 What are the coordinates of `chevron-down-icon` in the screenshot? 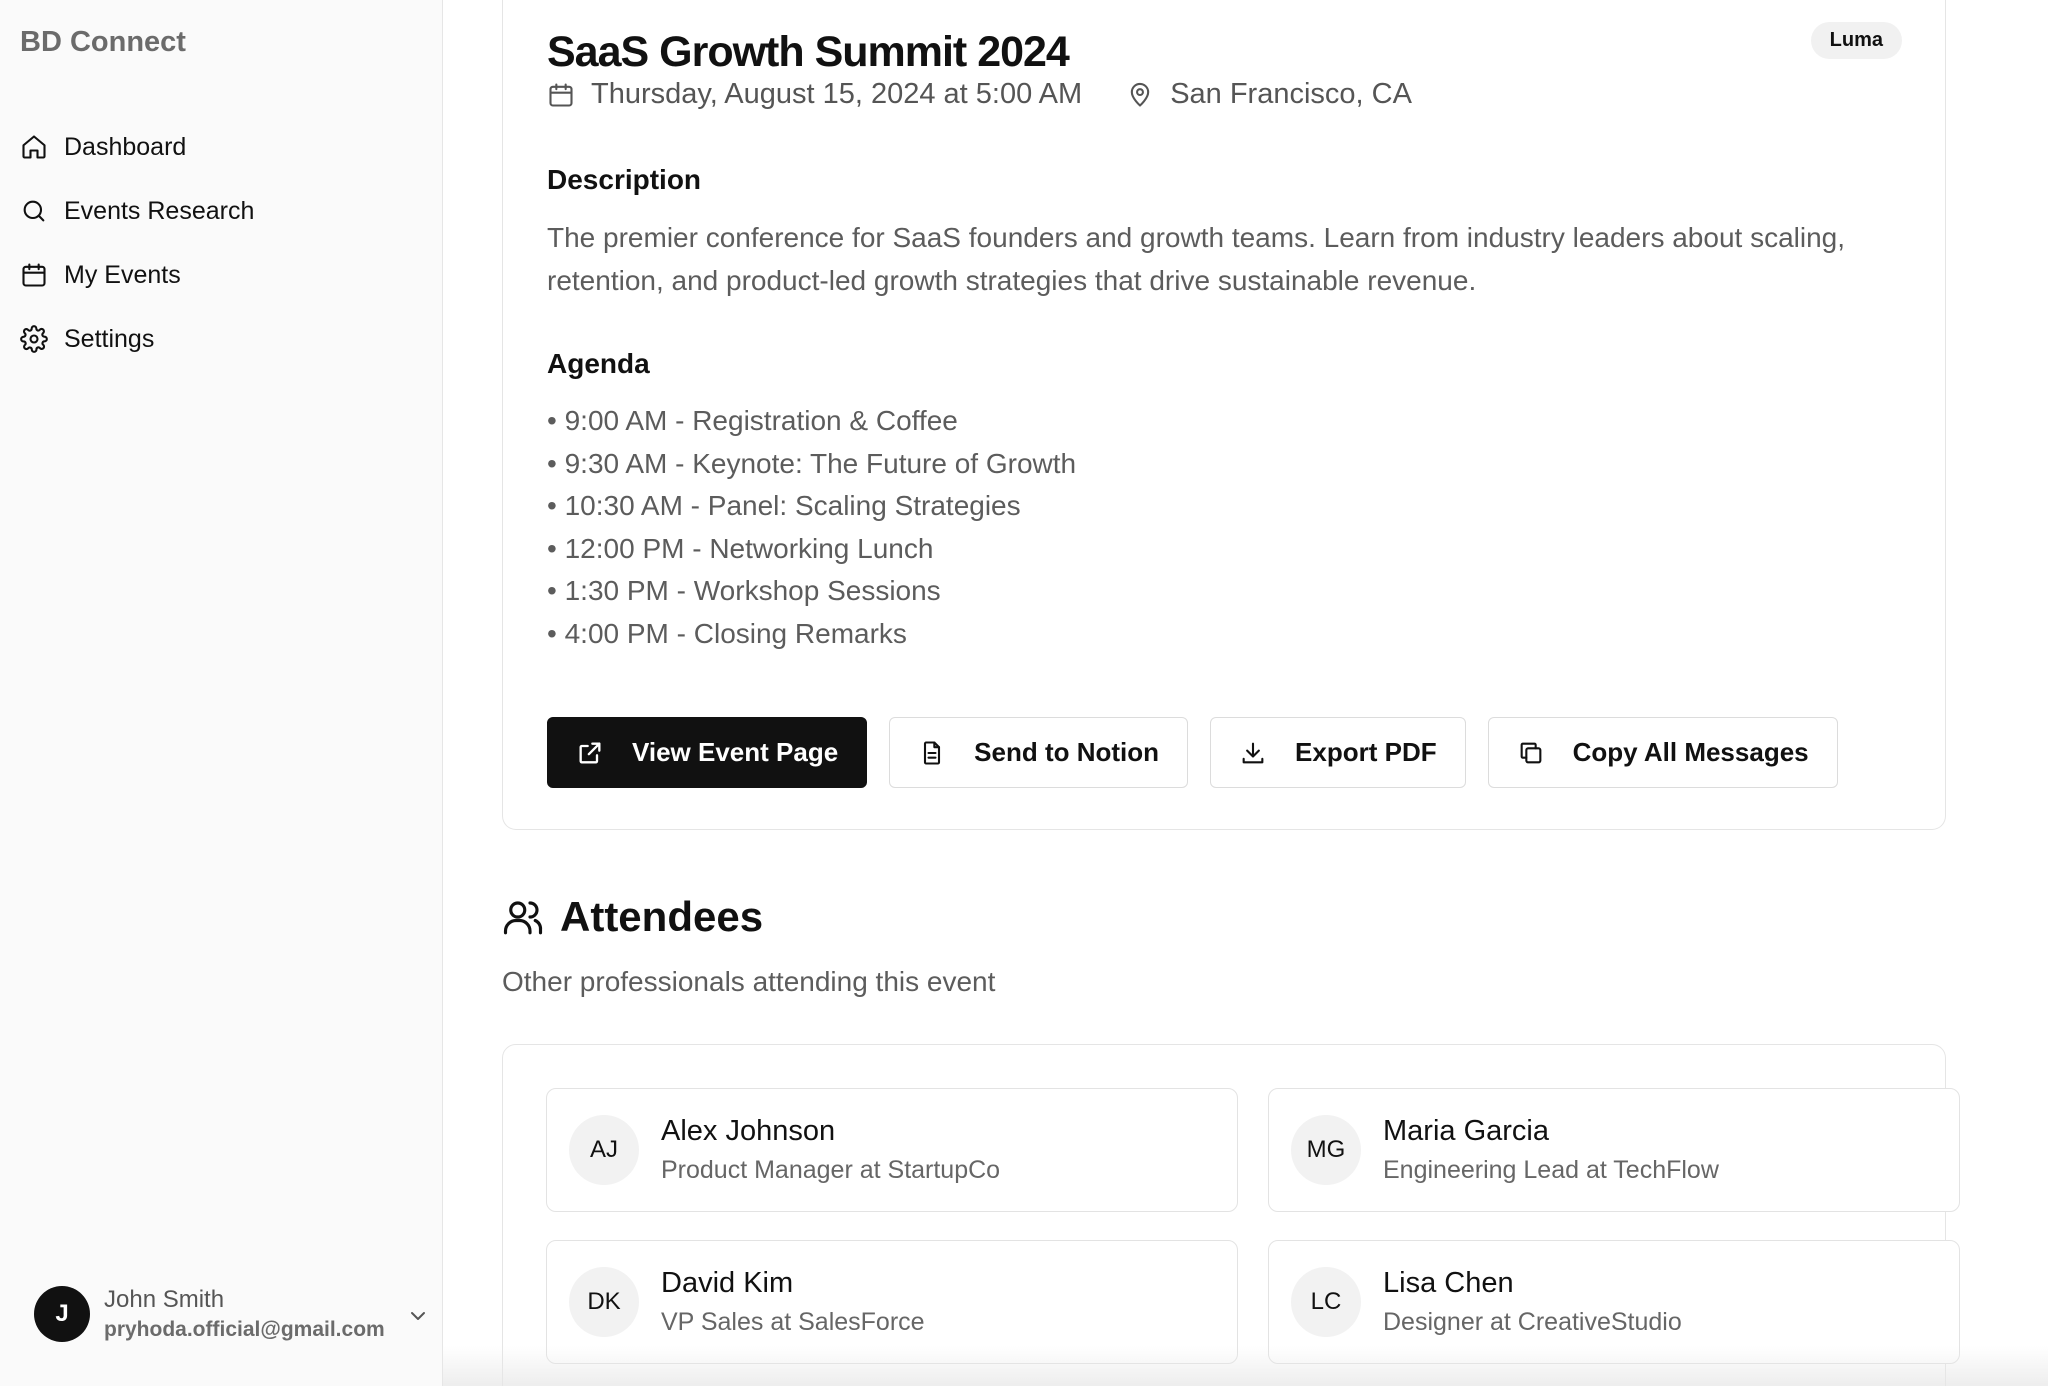 It's located at (418, 1316).